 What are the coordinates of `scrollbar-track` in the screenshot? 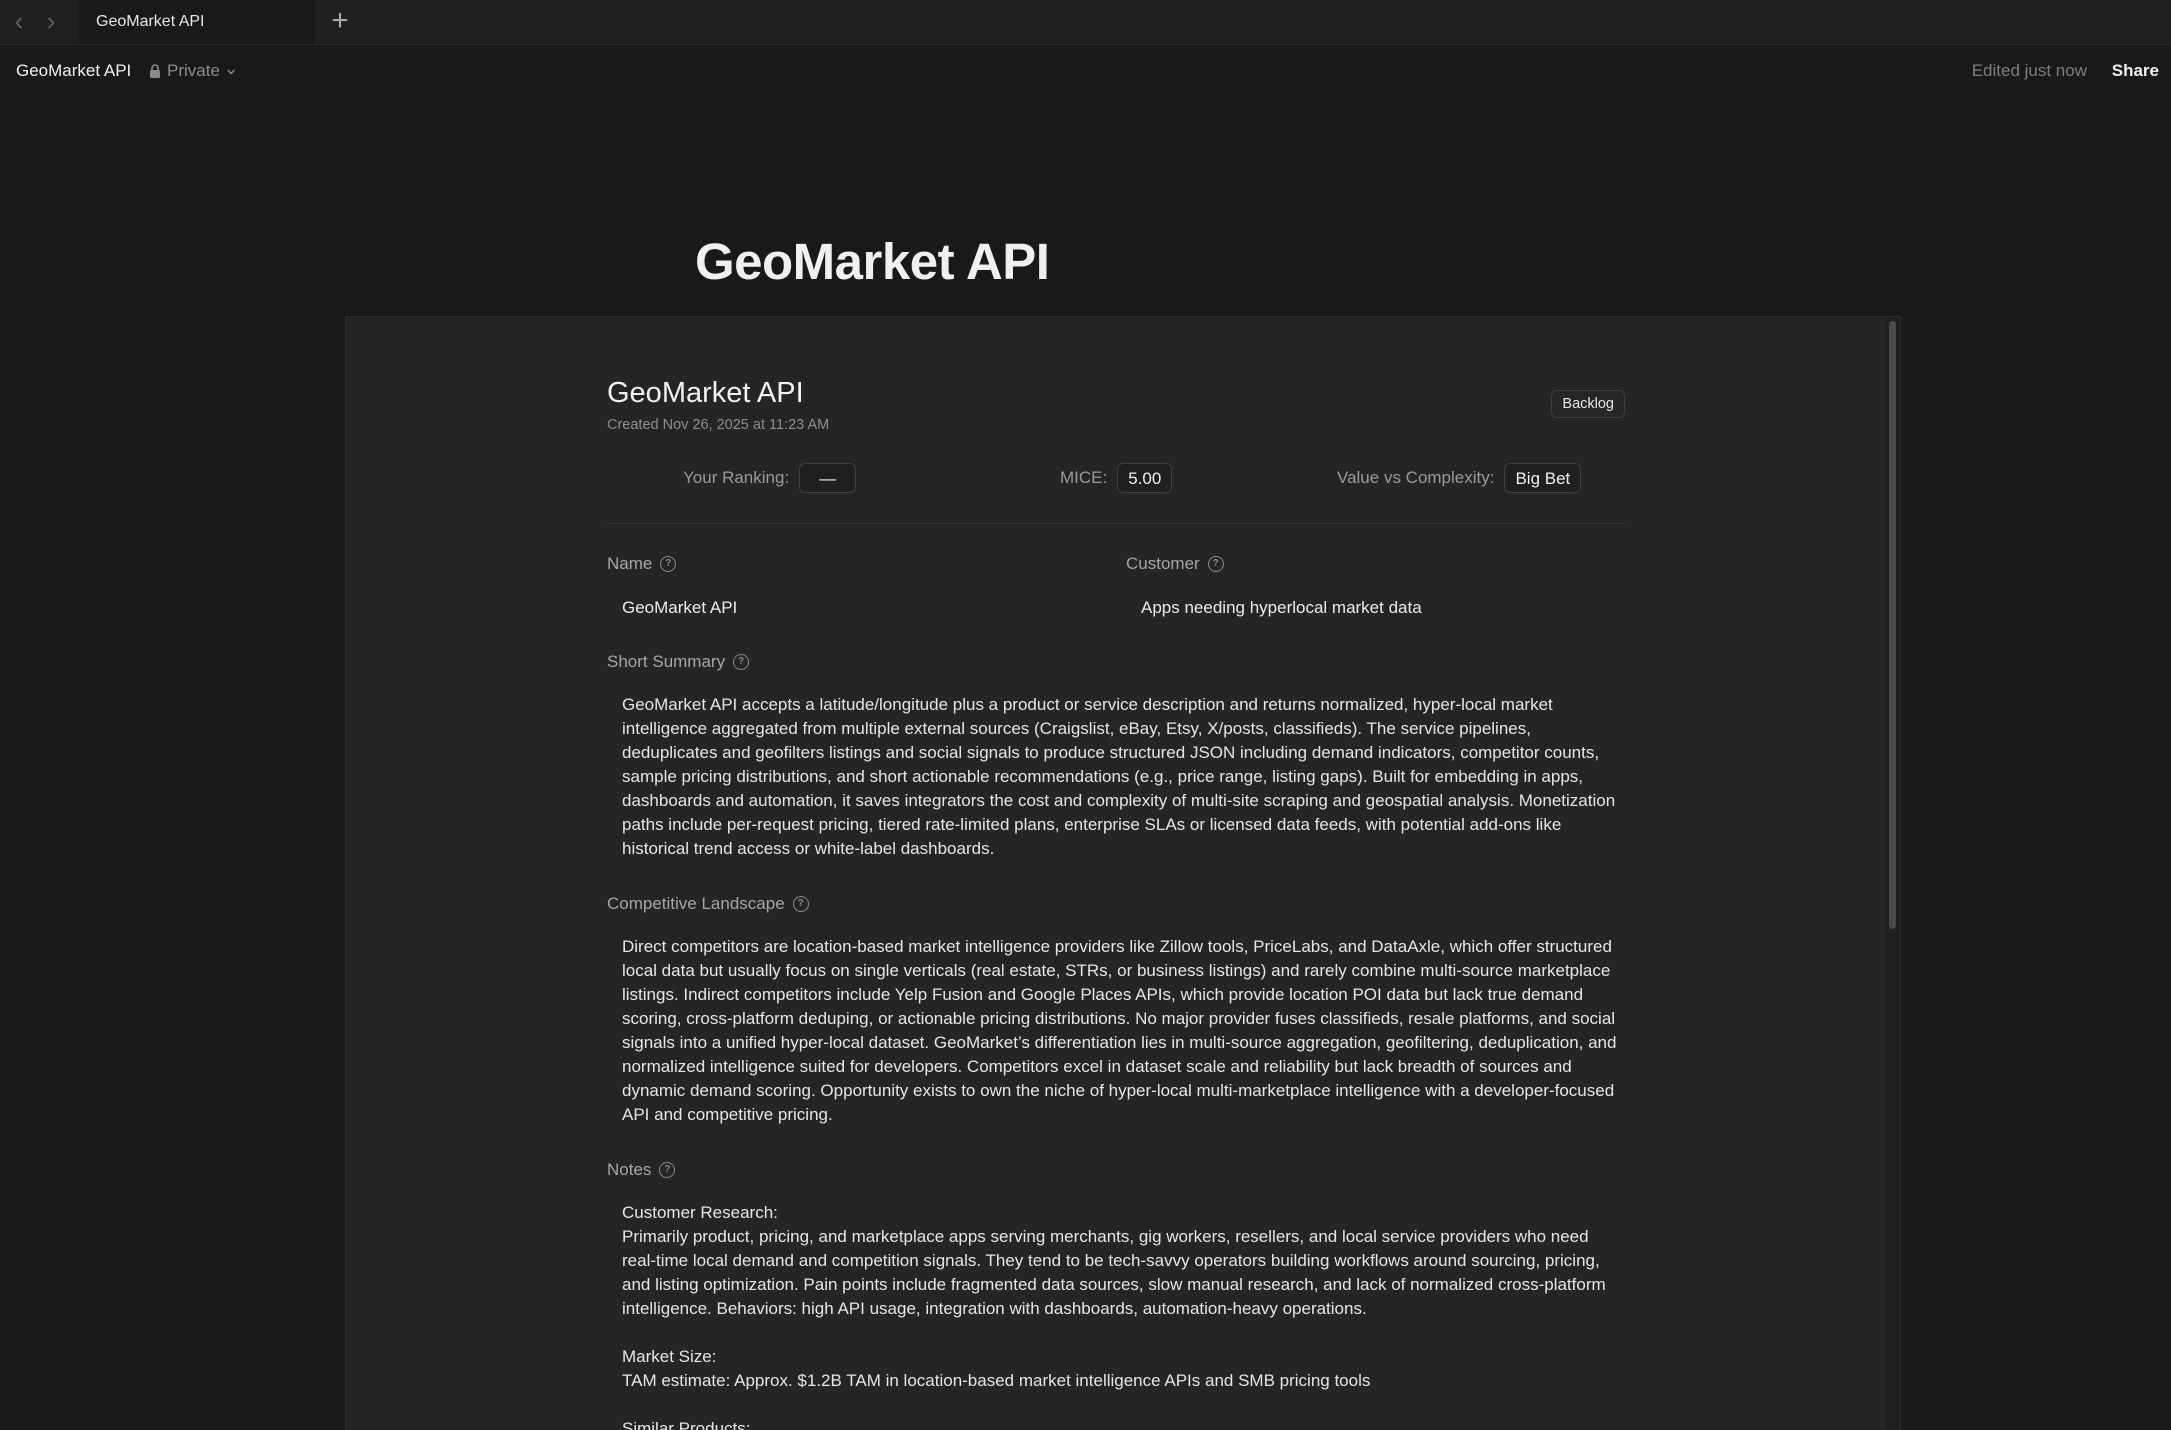 It's located at (1893, 873).